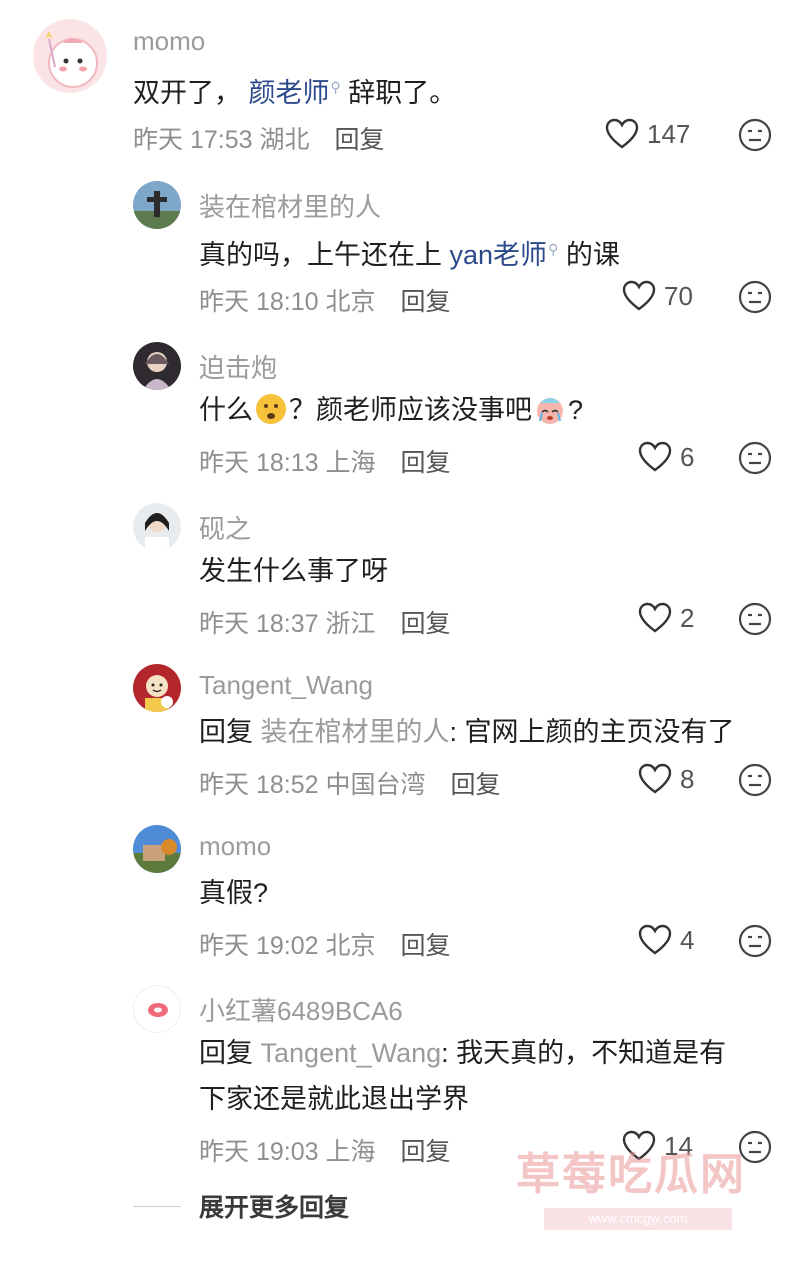  What do you see at coordinates (550, 411) in the screenshot?
I see `crying-face-icon` at bounding box center [550, 411].